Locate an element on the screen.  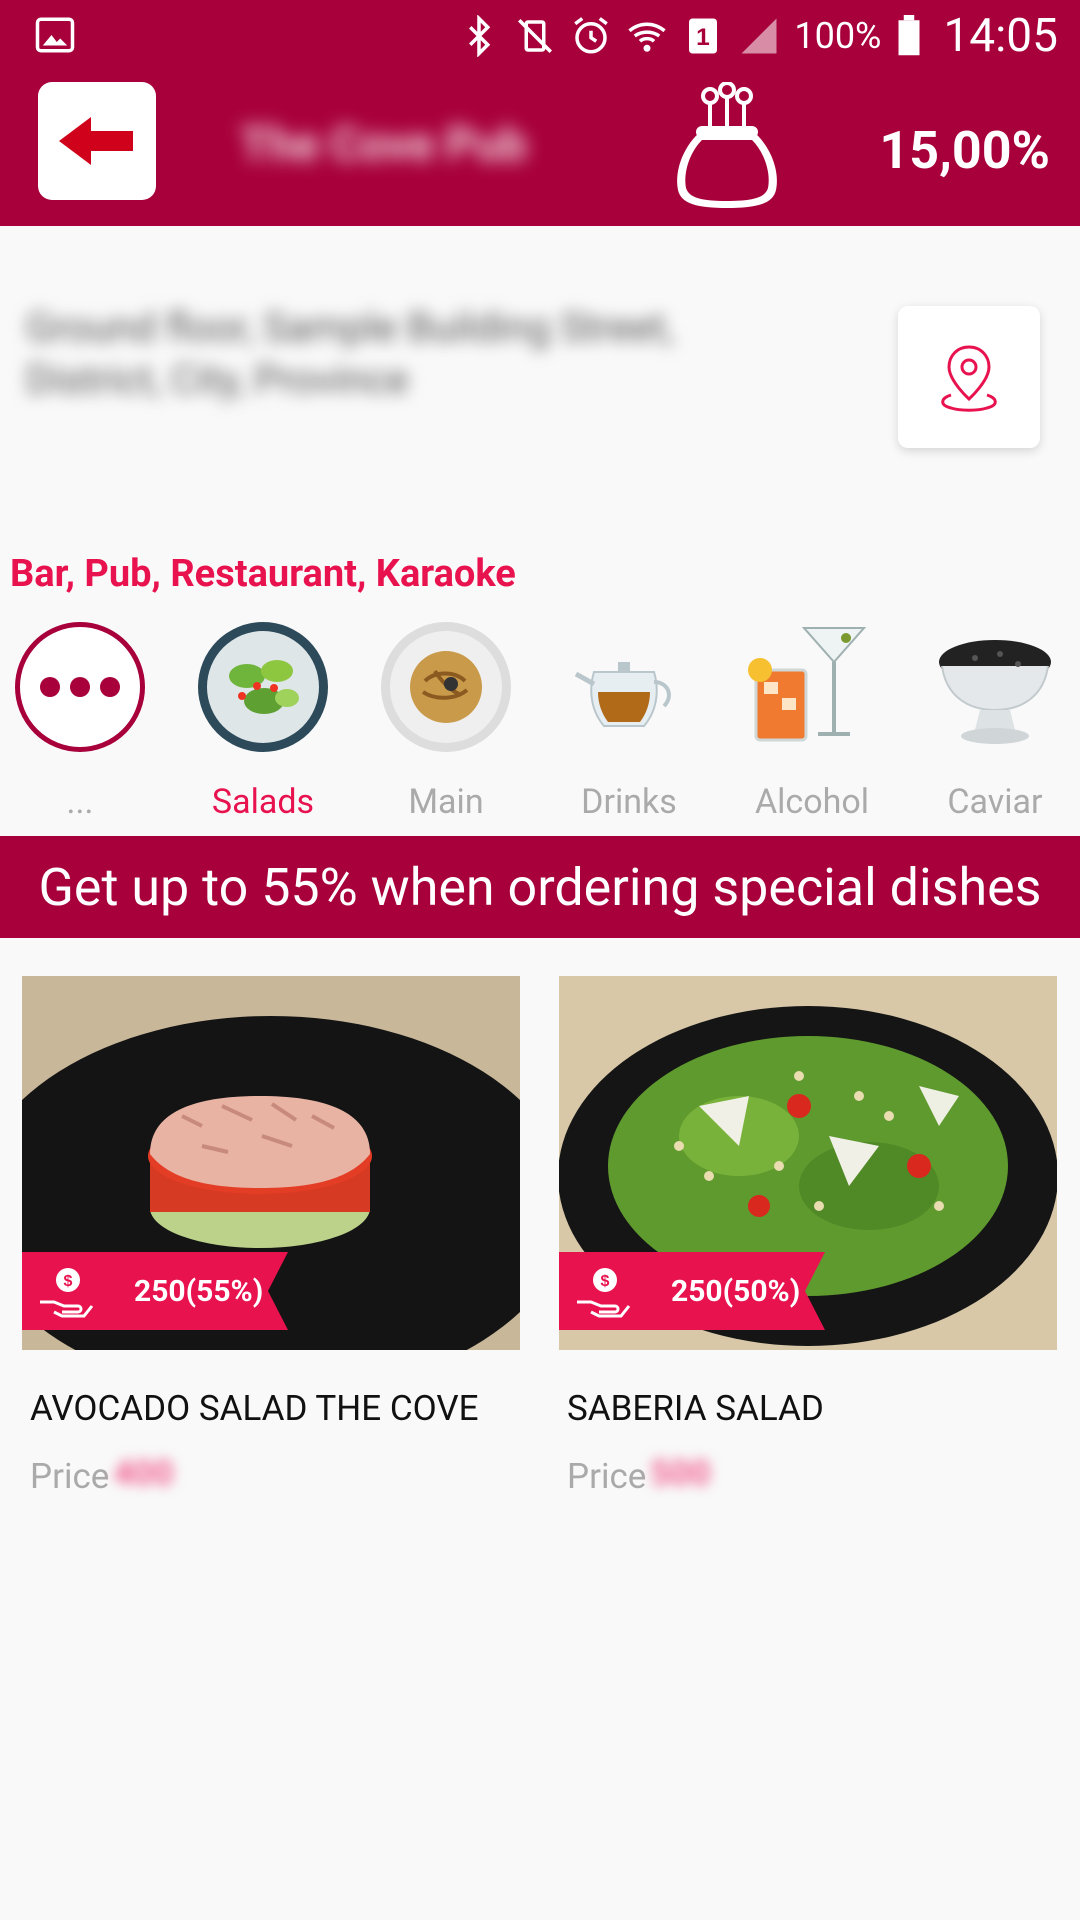
dish-price: Price 400 is located at coordinates (271, 1476).